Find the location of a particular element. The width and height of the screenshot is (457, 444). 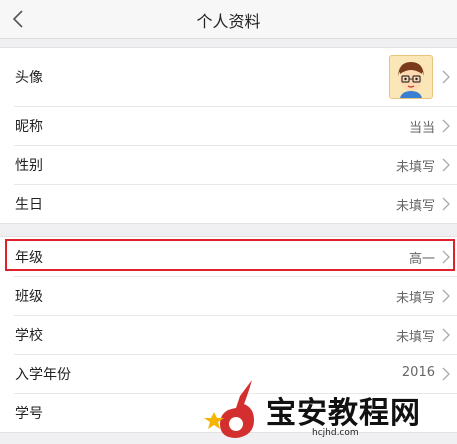

top-nav-bar: 个人资料 is located at coordinates (228, 19).